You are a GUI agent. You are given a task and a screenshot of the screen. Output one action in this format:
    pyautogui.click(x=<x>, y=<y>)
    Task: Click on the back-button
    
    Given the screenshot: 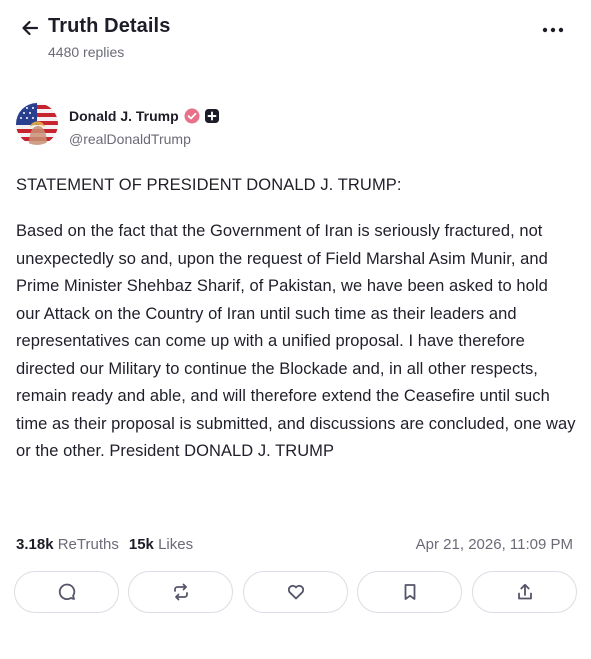 What is the action you would take?
    pyautogui.click(x=30, y=28)
    